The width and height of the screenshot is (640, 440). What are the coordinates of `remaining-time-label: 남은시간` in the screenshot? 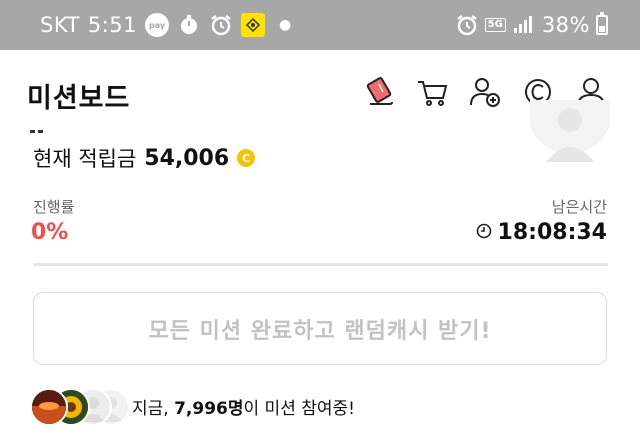 It's located at (579, 207).